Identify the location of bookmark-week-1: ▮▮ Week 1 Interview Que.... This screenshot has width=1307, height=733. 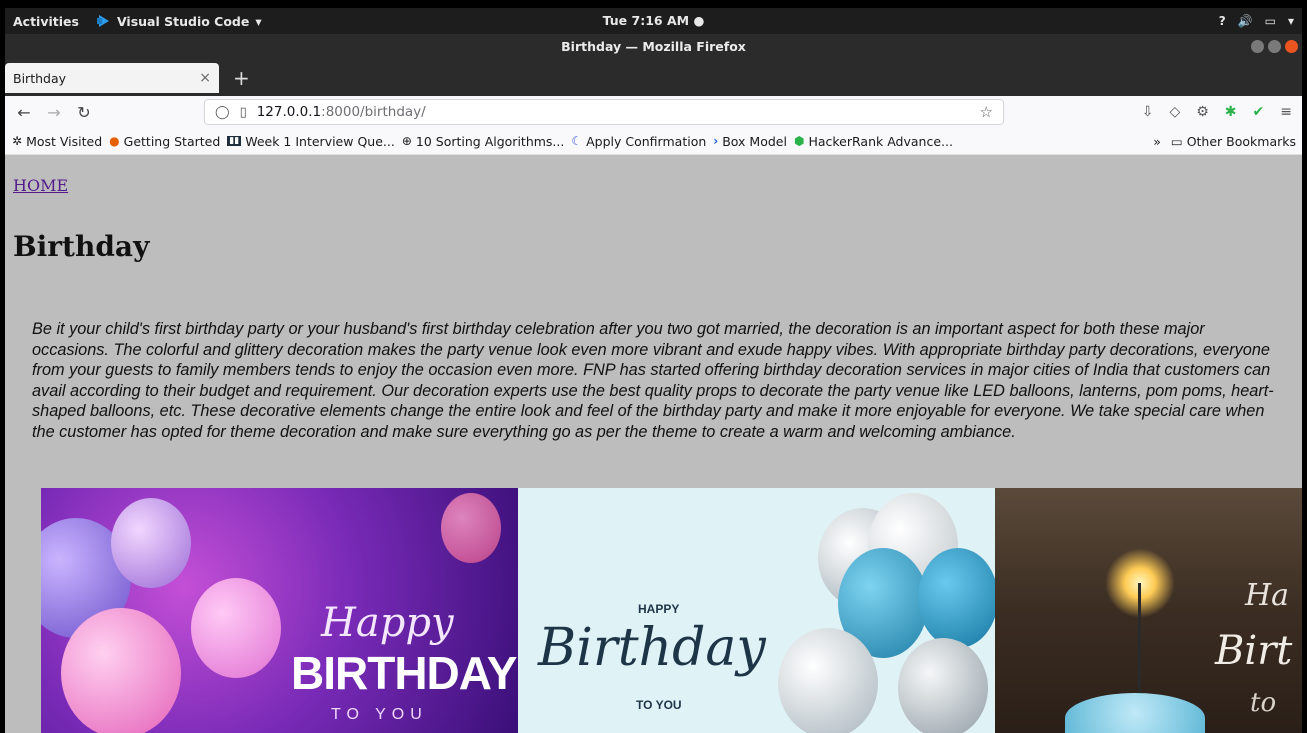
(311, 141).